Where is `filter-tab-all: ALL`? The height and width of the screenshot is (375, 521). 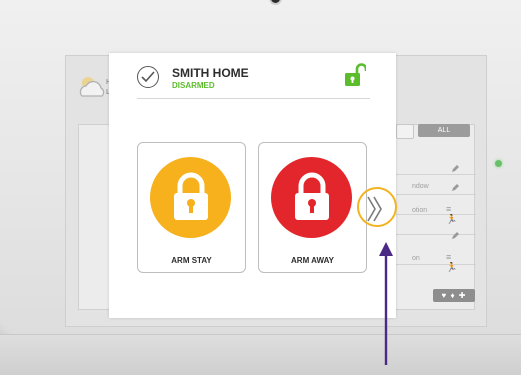 filter-tab-all: ALL is located at coordinates (444, 130).